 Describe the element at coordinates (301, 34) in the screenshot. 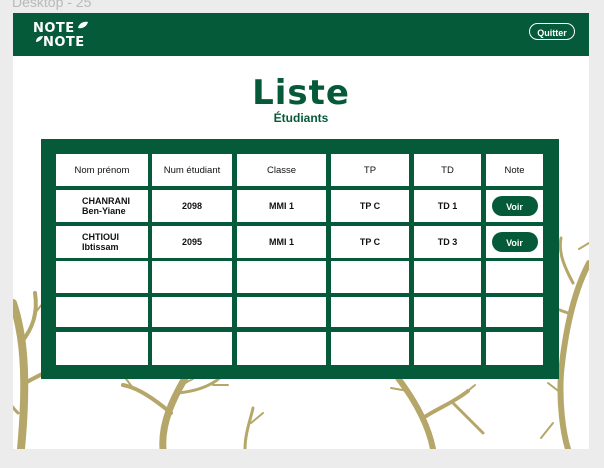

I see `top-bar: NOTE NOTE Quitter` at that location.